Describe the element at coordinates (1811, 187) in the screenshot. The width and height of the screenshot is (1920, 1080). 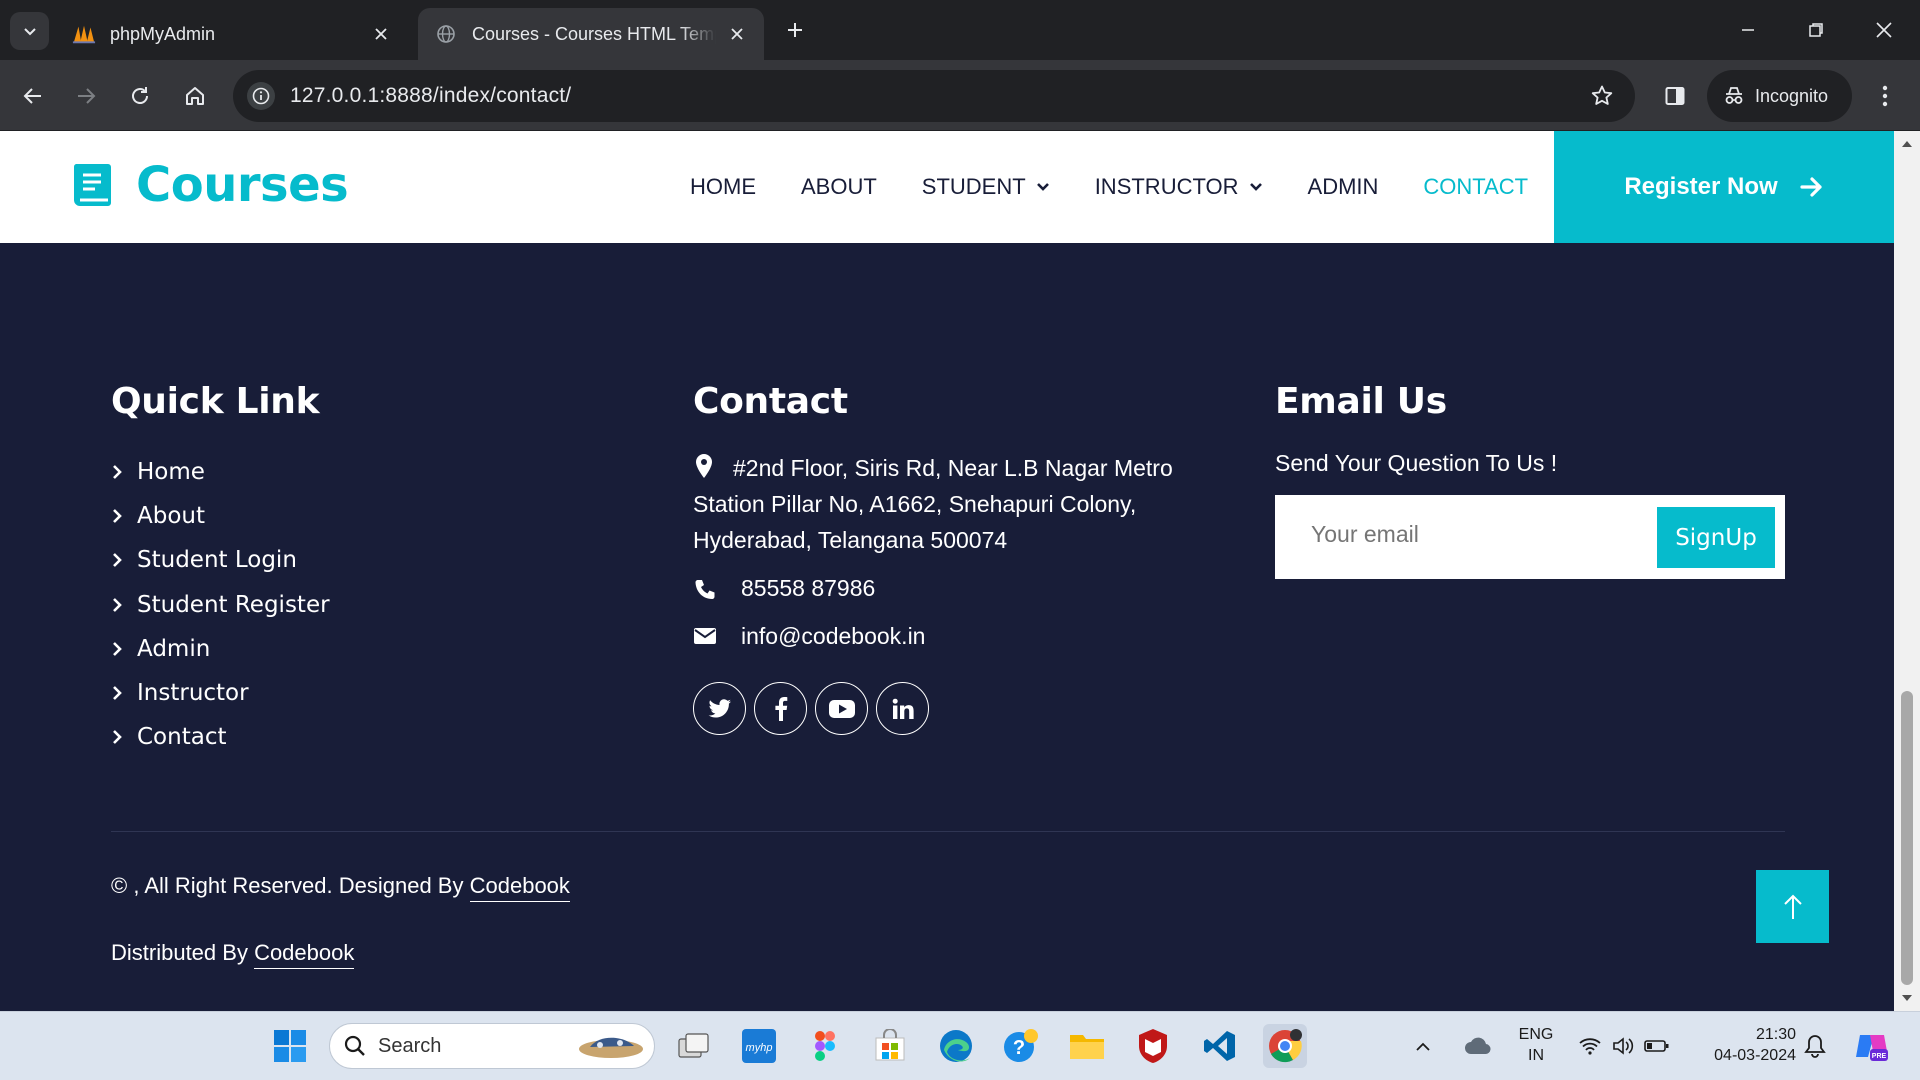
I see `arrow-right-icon` at that location.